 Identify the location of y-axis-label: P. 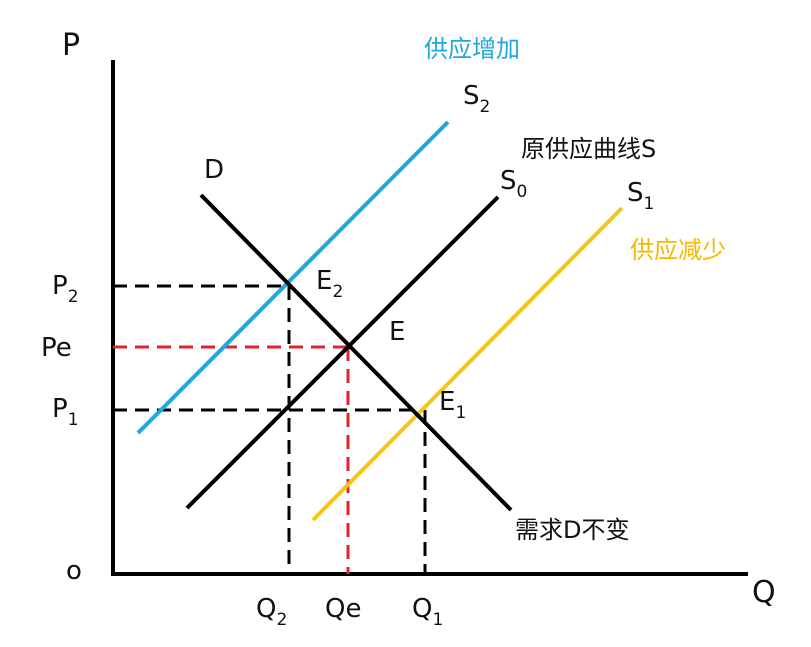
(71, 45).